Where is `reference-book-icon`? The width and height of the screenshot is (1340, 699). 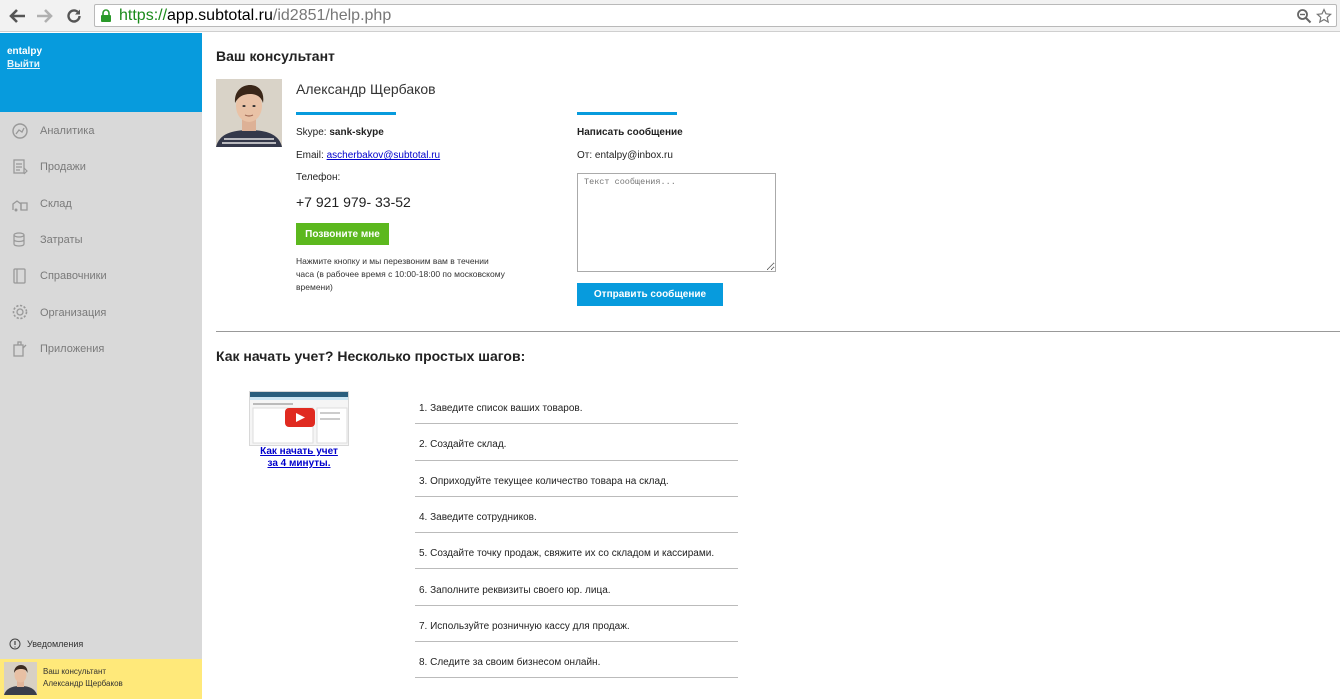
reference-book-icon is located at coordinates (19, 276).